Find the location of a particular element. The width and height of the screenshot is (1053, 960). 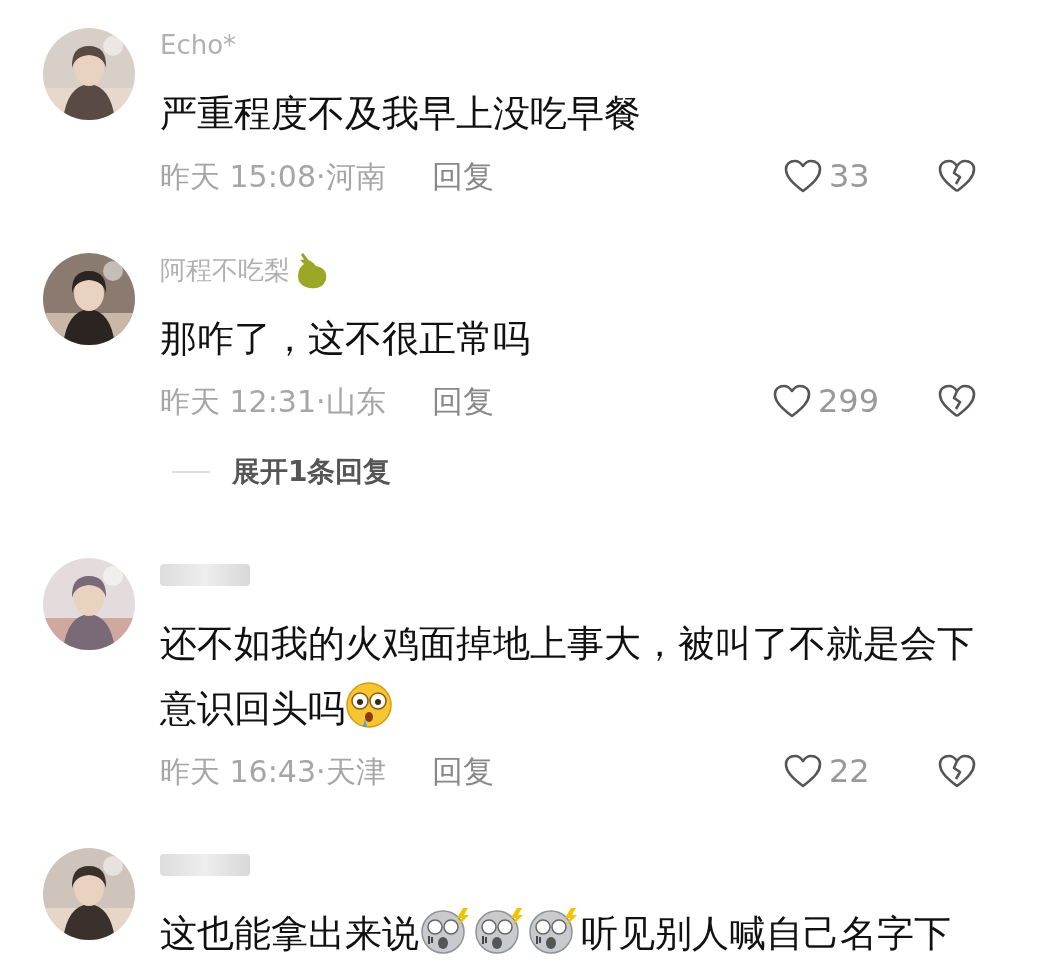

comment-text: 这也能拿出来说 听见别人喊自己名字下 is located at coordinates (585, 930).